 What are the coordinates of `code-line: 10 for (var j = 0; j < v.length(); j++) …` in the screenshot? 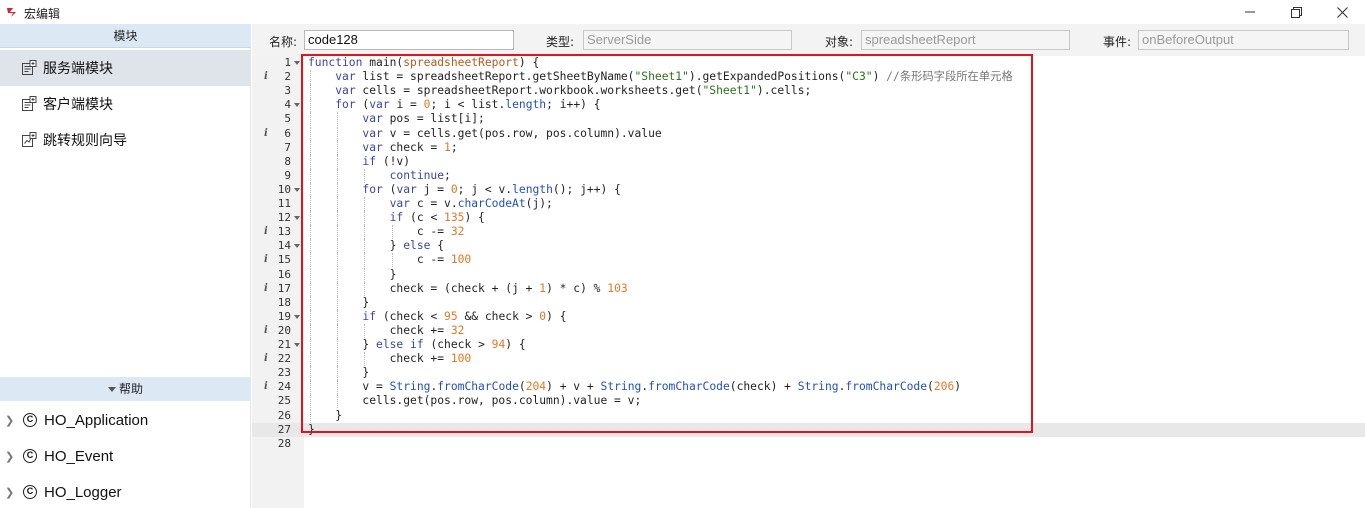 It's located at (808, 190).